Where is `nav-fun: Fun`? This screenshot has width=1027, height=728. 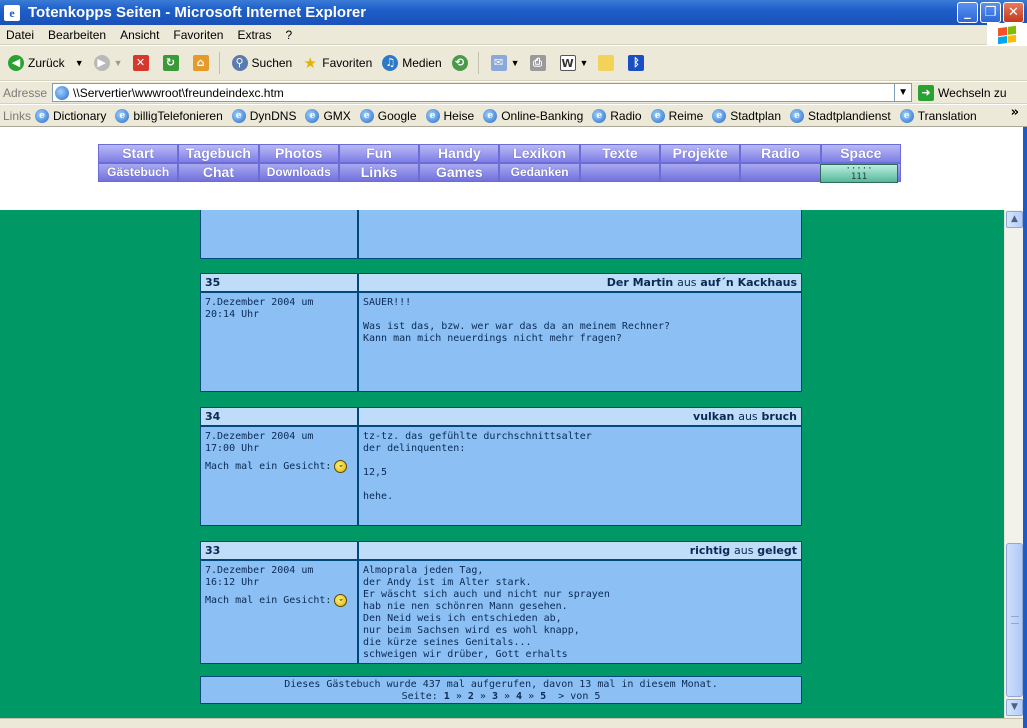 nav-fun: Fun is located at coordinates (379, 153).